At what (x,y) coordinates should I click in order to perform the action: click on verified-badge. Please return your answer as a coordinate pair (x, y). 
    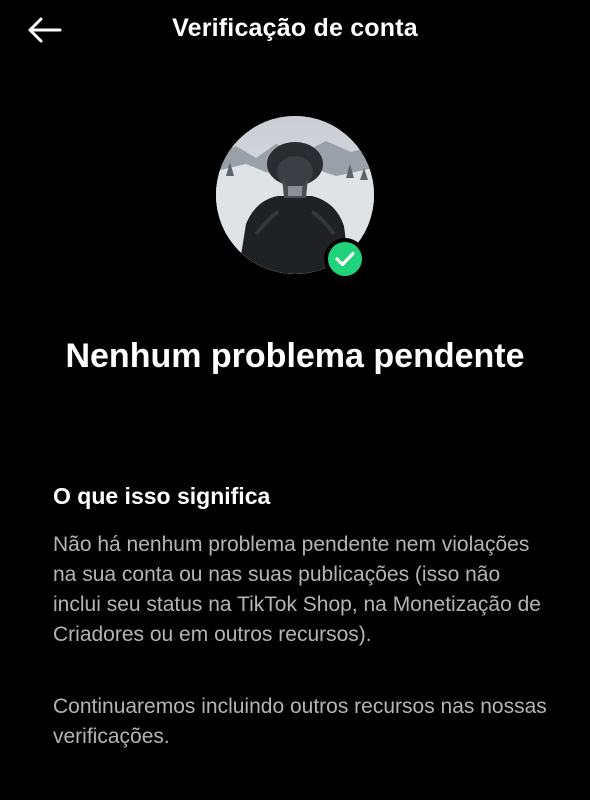
    Looking at the image, I should click on (345, 259).